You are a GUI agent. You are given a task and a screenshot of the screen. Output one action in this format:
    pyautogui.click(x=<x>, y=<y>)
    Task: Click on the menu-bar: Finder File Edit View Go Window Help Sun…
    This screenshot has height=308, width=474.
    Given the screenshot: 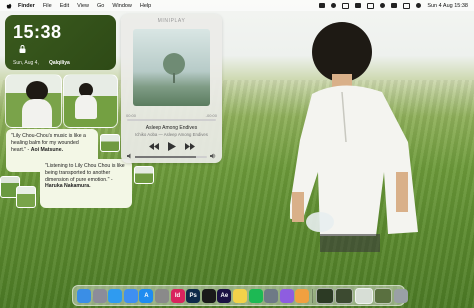 What is the action you would take?
    pyautogui.click(x=237, y=5)
    